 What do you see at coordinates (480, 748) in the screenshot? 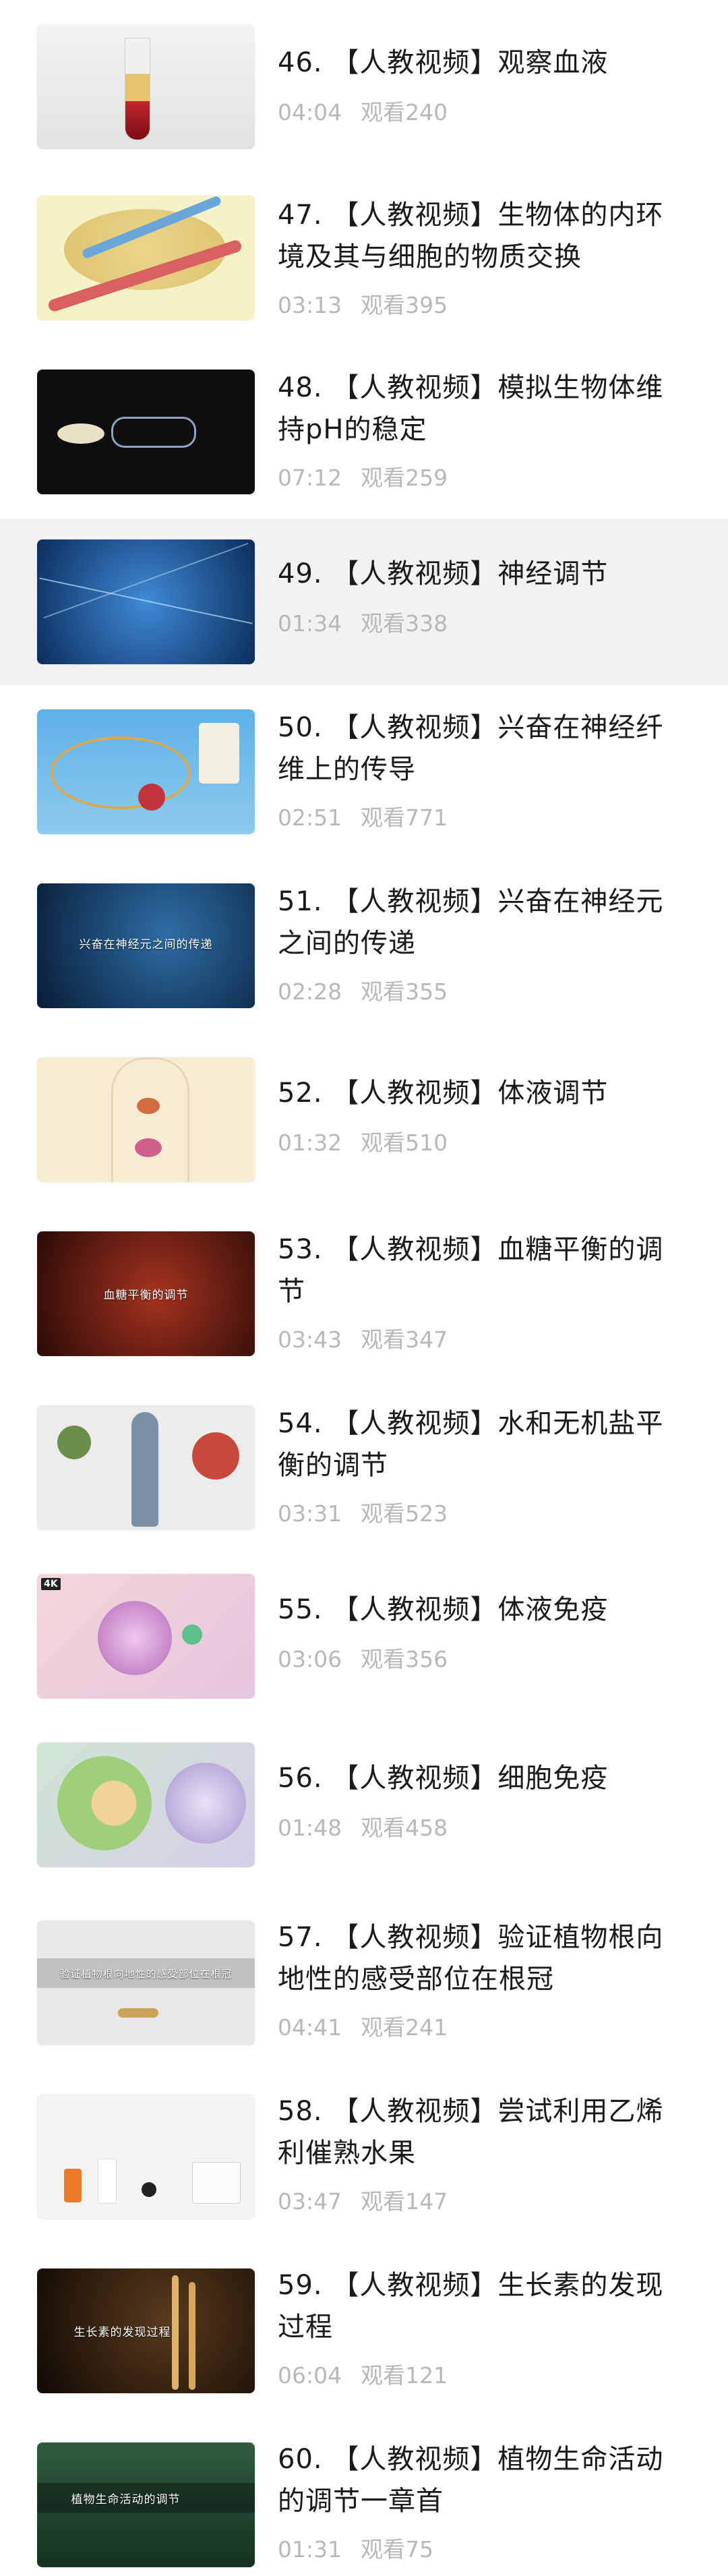
I see `video-title: 50. 【人教视频】兴奋在神经纤维上的传导` at bounding box center [480, 748].